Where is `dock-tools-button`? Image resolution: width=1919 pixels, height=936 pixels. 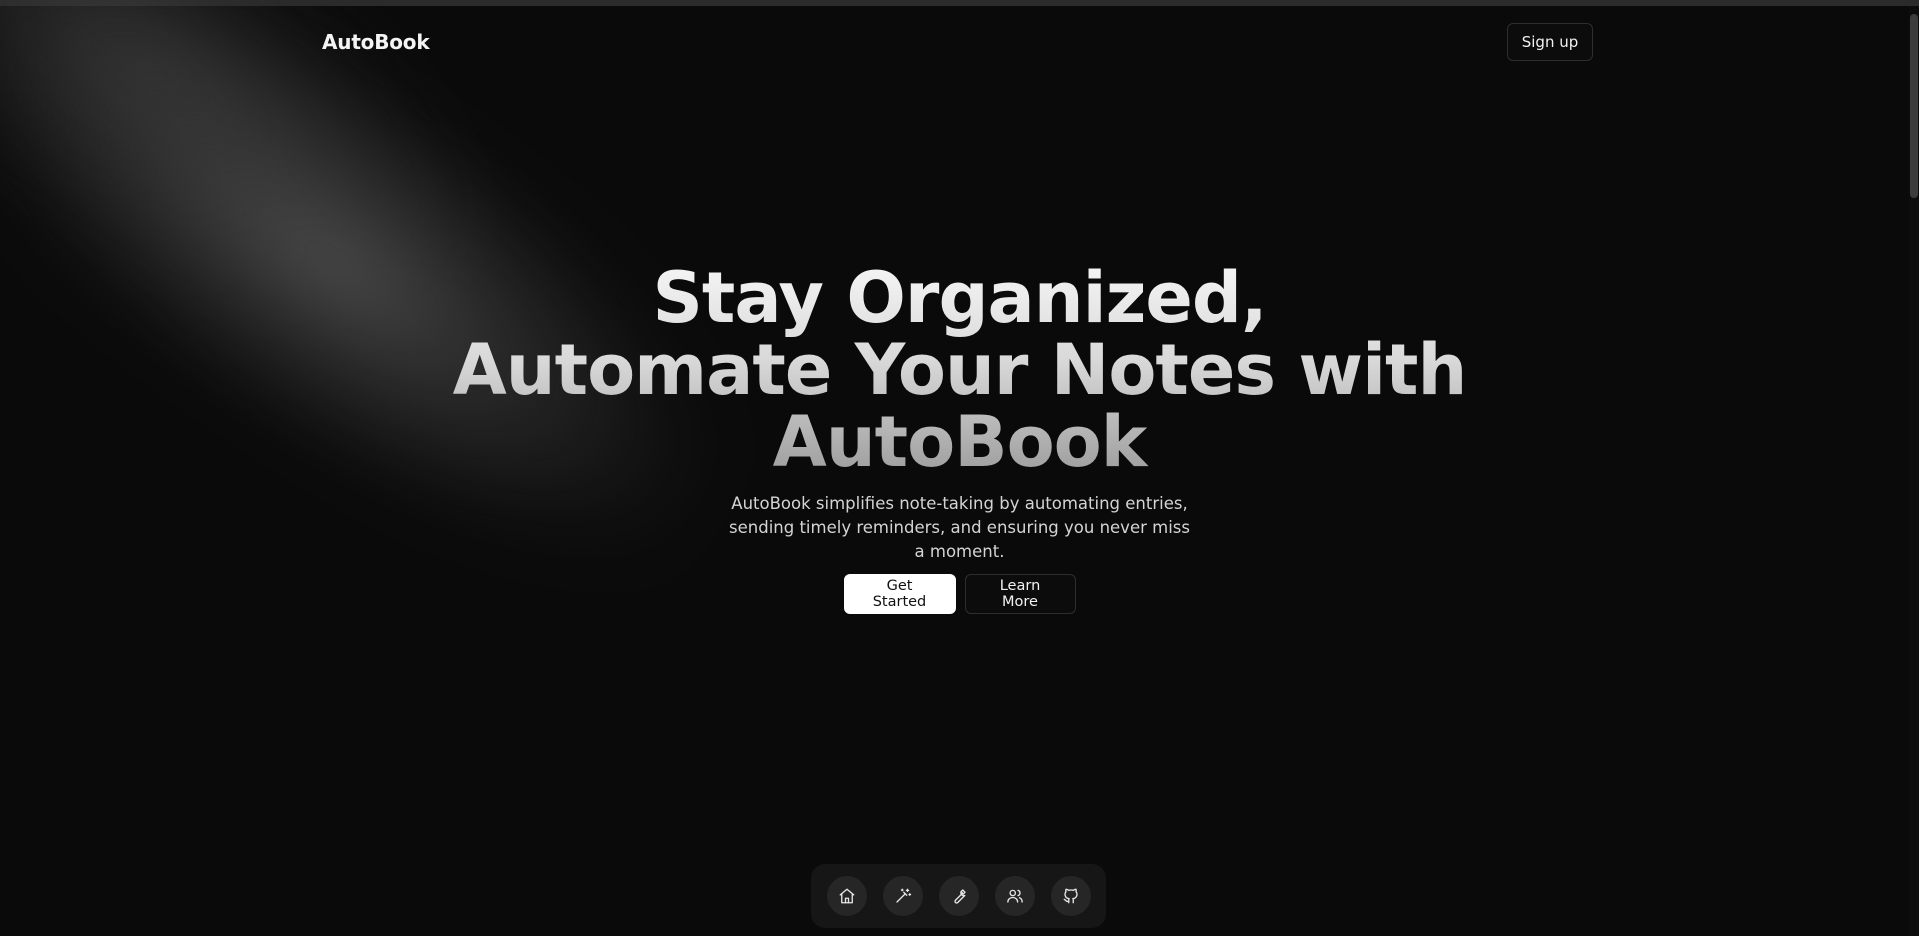 dock-tools-button is located at coordinates (958, 896).